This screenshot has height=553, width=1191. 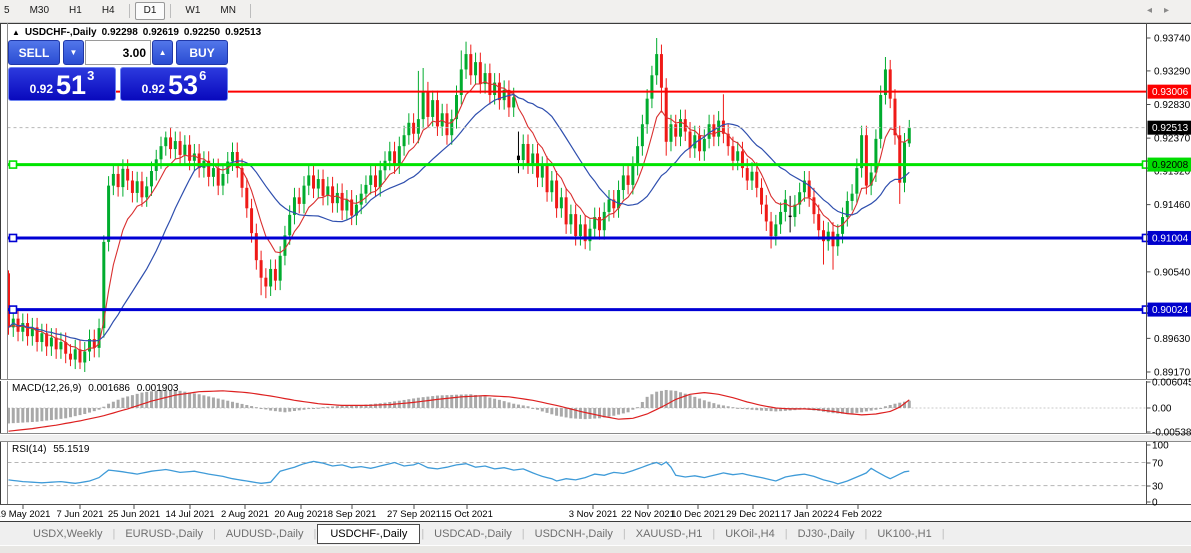 I want to click on one-click-trade-panel: SELL ▼ ▲ BUY 0.92 51 3 0.92 53 6, so click(x=118, y=70).